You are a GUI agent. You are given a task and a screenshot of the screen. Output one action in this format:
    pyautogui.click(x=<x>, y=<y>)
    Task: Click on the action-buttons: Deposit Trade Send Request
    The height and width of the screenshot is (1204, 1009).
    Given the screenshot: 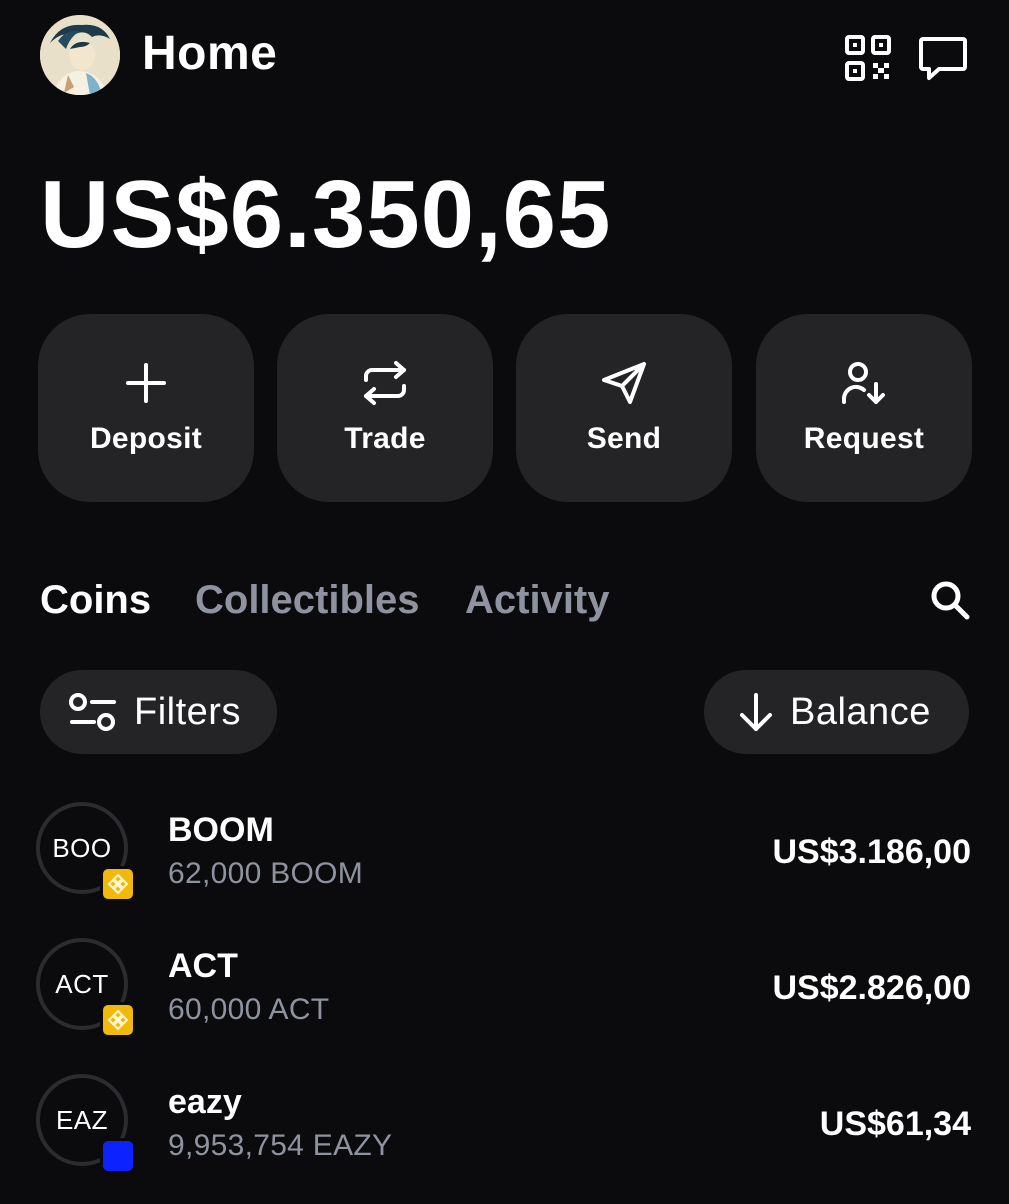 What is the action you would take?
    pyautogui.click(x=505, y=408)
    